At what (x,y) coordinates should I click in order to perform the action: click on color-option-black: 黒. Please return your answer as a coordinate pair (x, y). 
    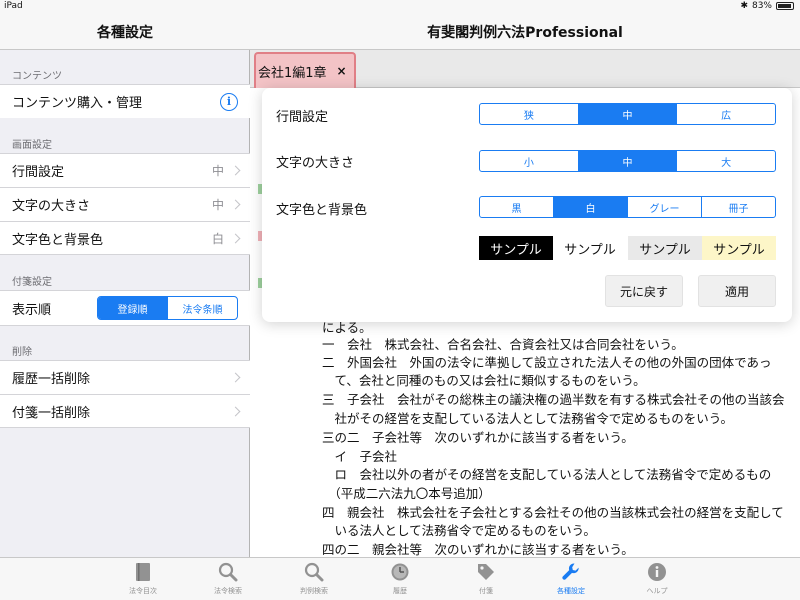
    Looking at the image, I should click on (516, 207).